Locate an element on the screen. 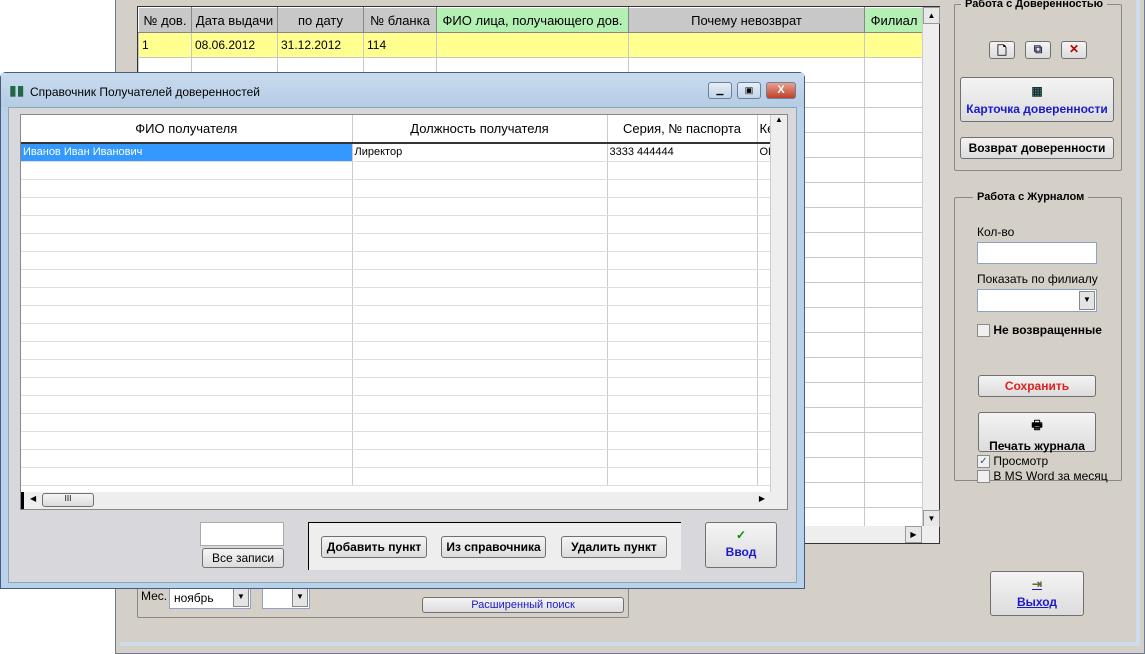 The image size is (1145, 654). exit-door-icon: ⇥ is located at coordinates (1037, 584).